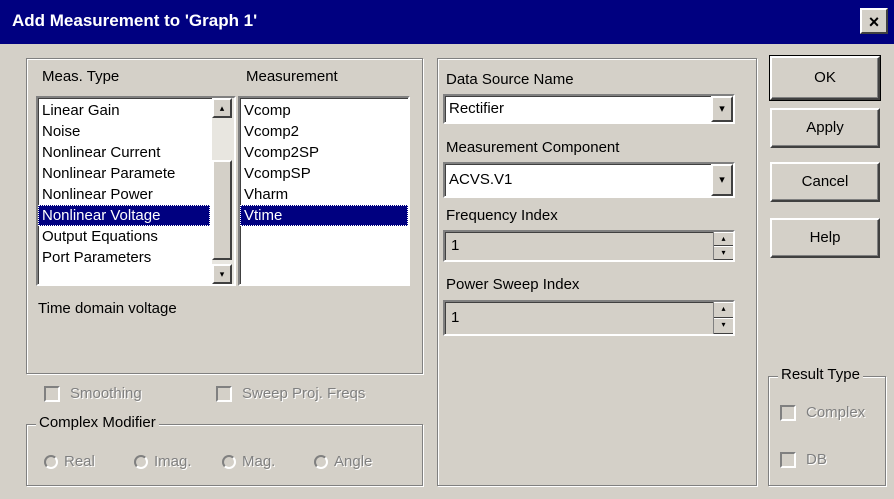 This screenshot has height=499, width=894. Describe the element at coordinates (107, 308) in the screenshot. I see `measurement-description: Time domain voltage` at that location.